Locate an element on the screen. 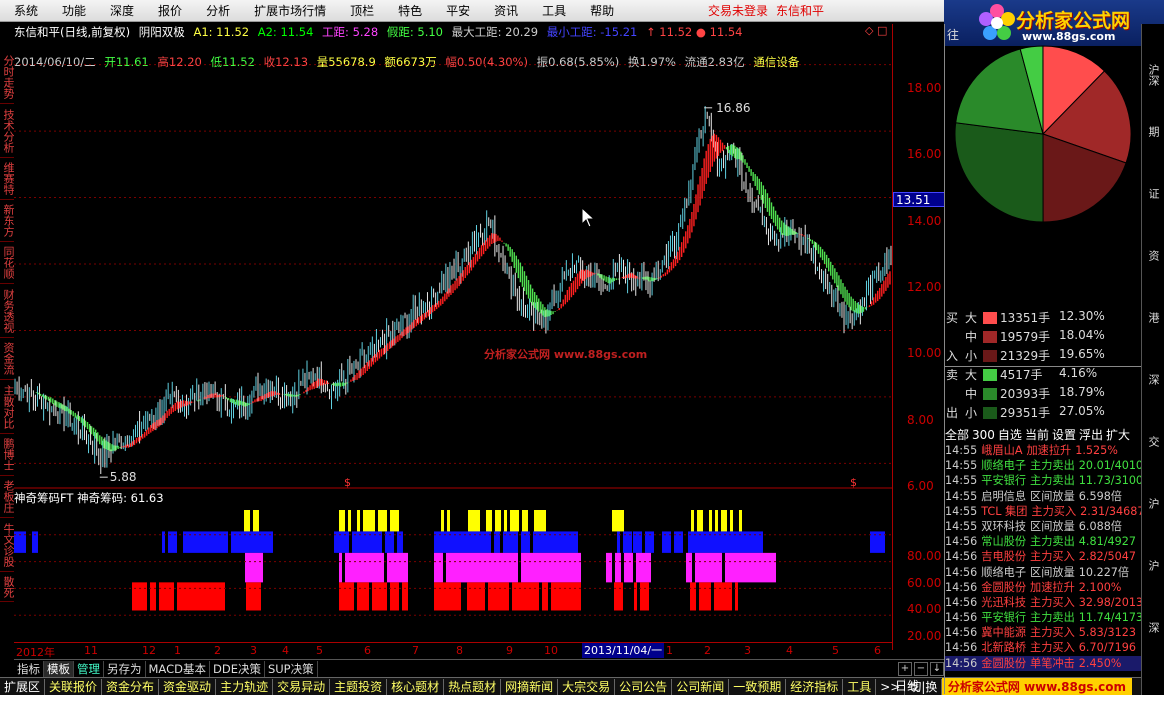  menu-item-4: 分析 is located at coordinates (218, 11).